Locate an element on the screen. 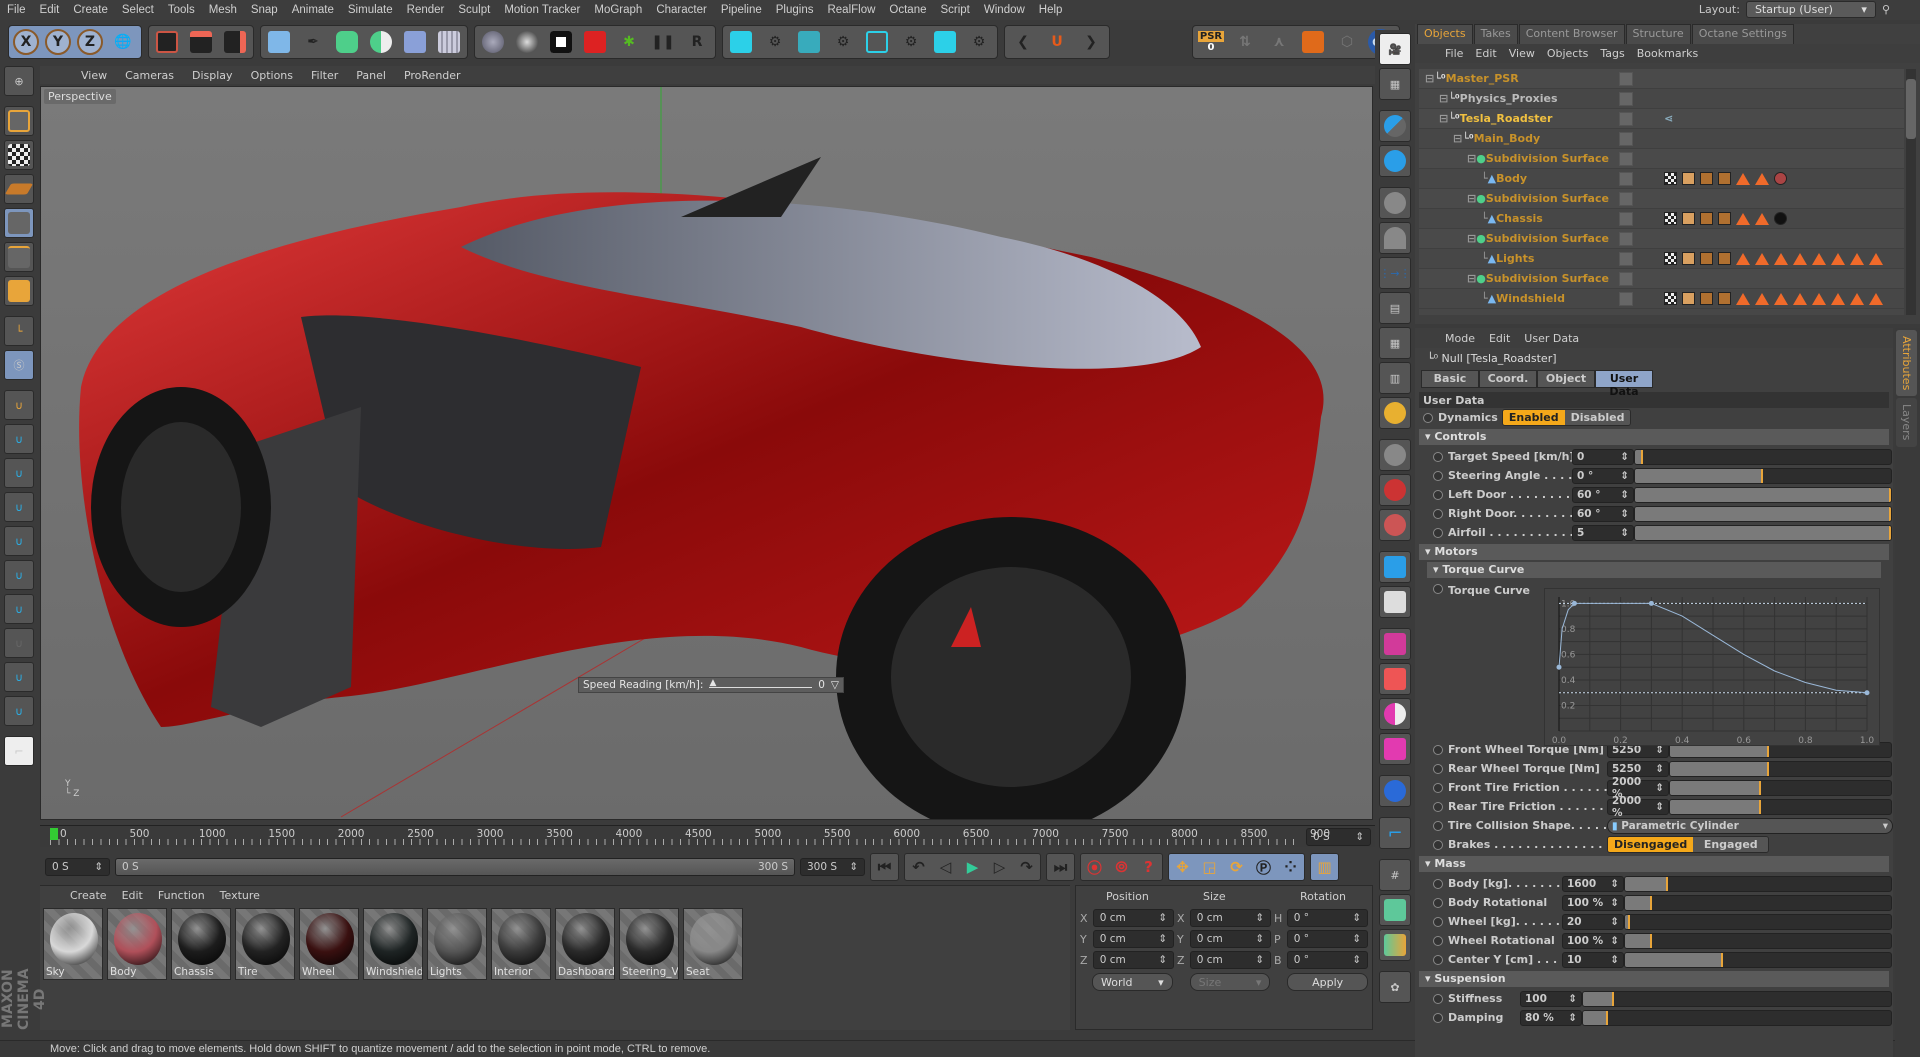  gear-icon: ⚙ is located at coordinates (911, 42).